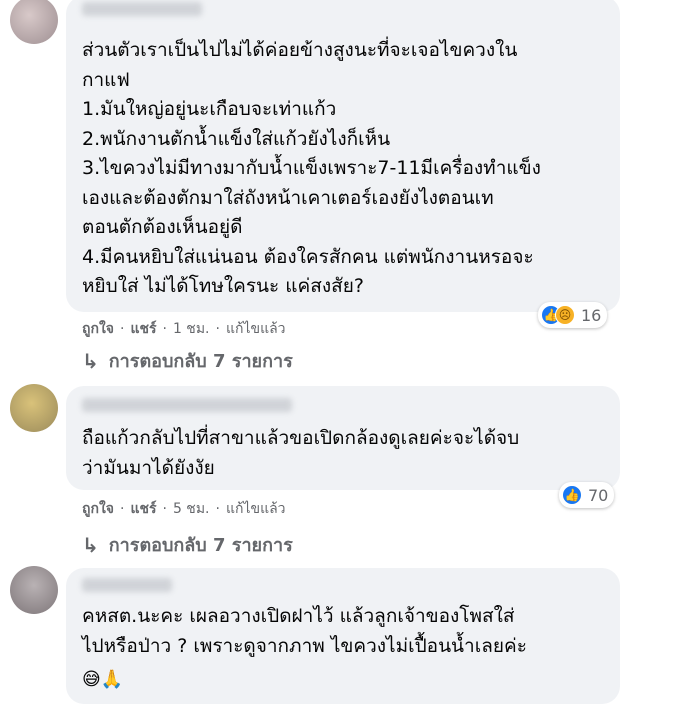 The width and height of the screenshot is (681, 710). I want to click on like-reaction-icon: 👍, so click(572, 495).